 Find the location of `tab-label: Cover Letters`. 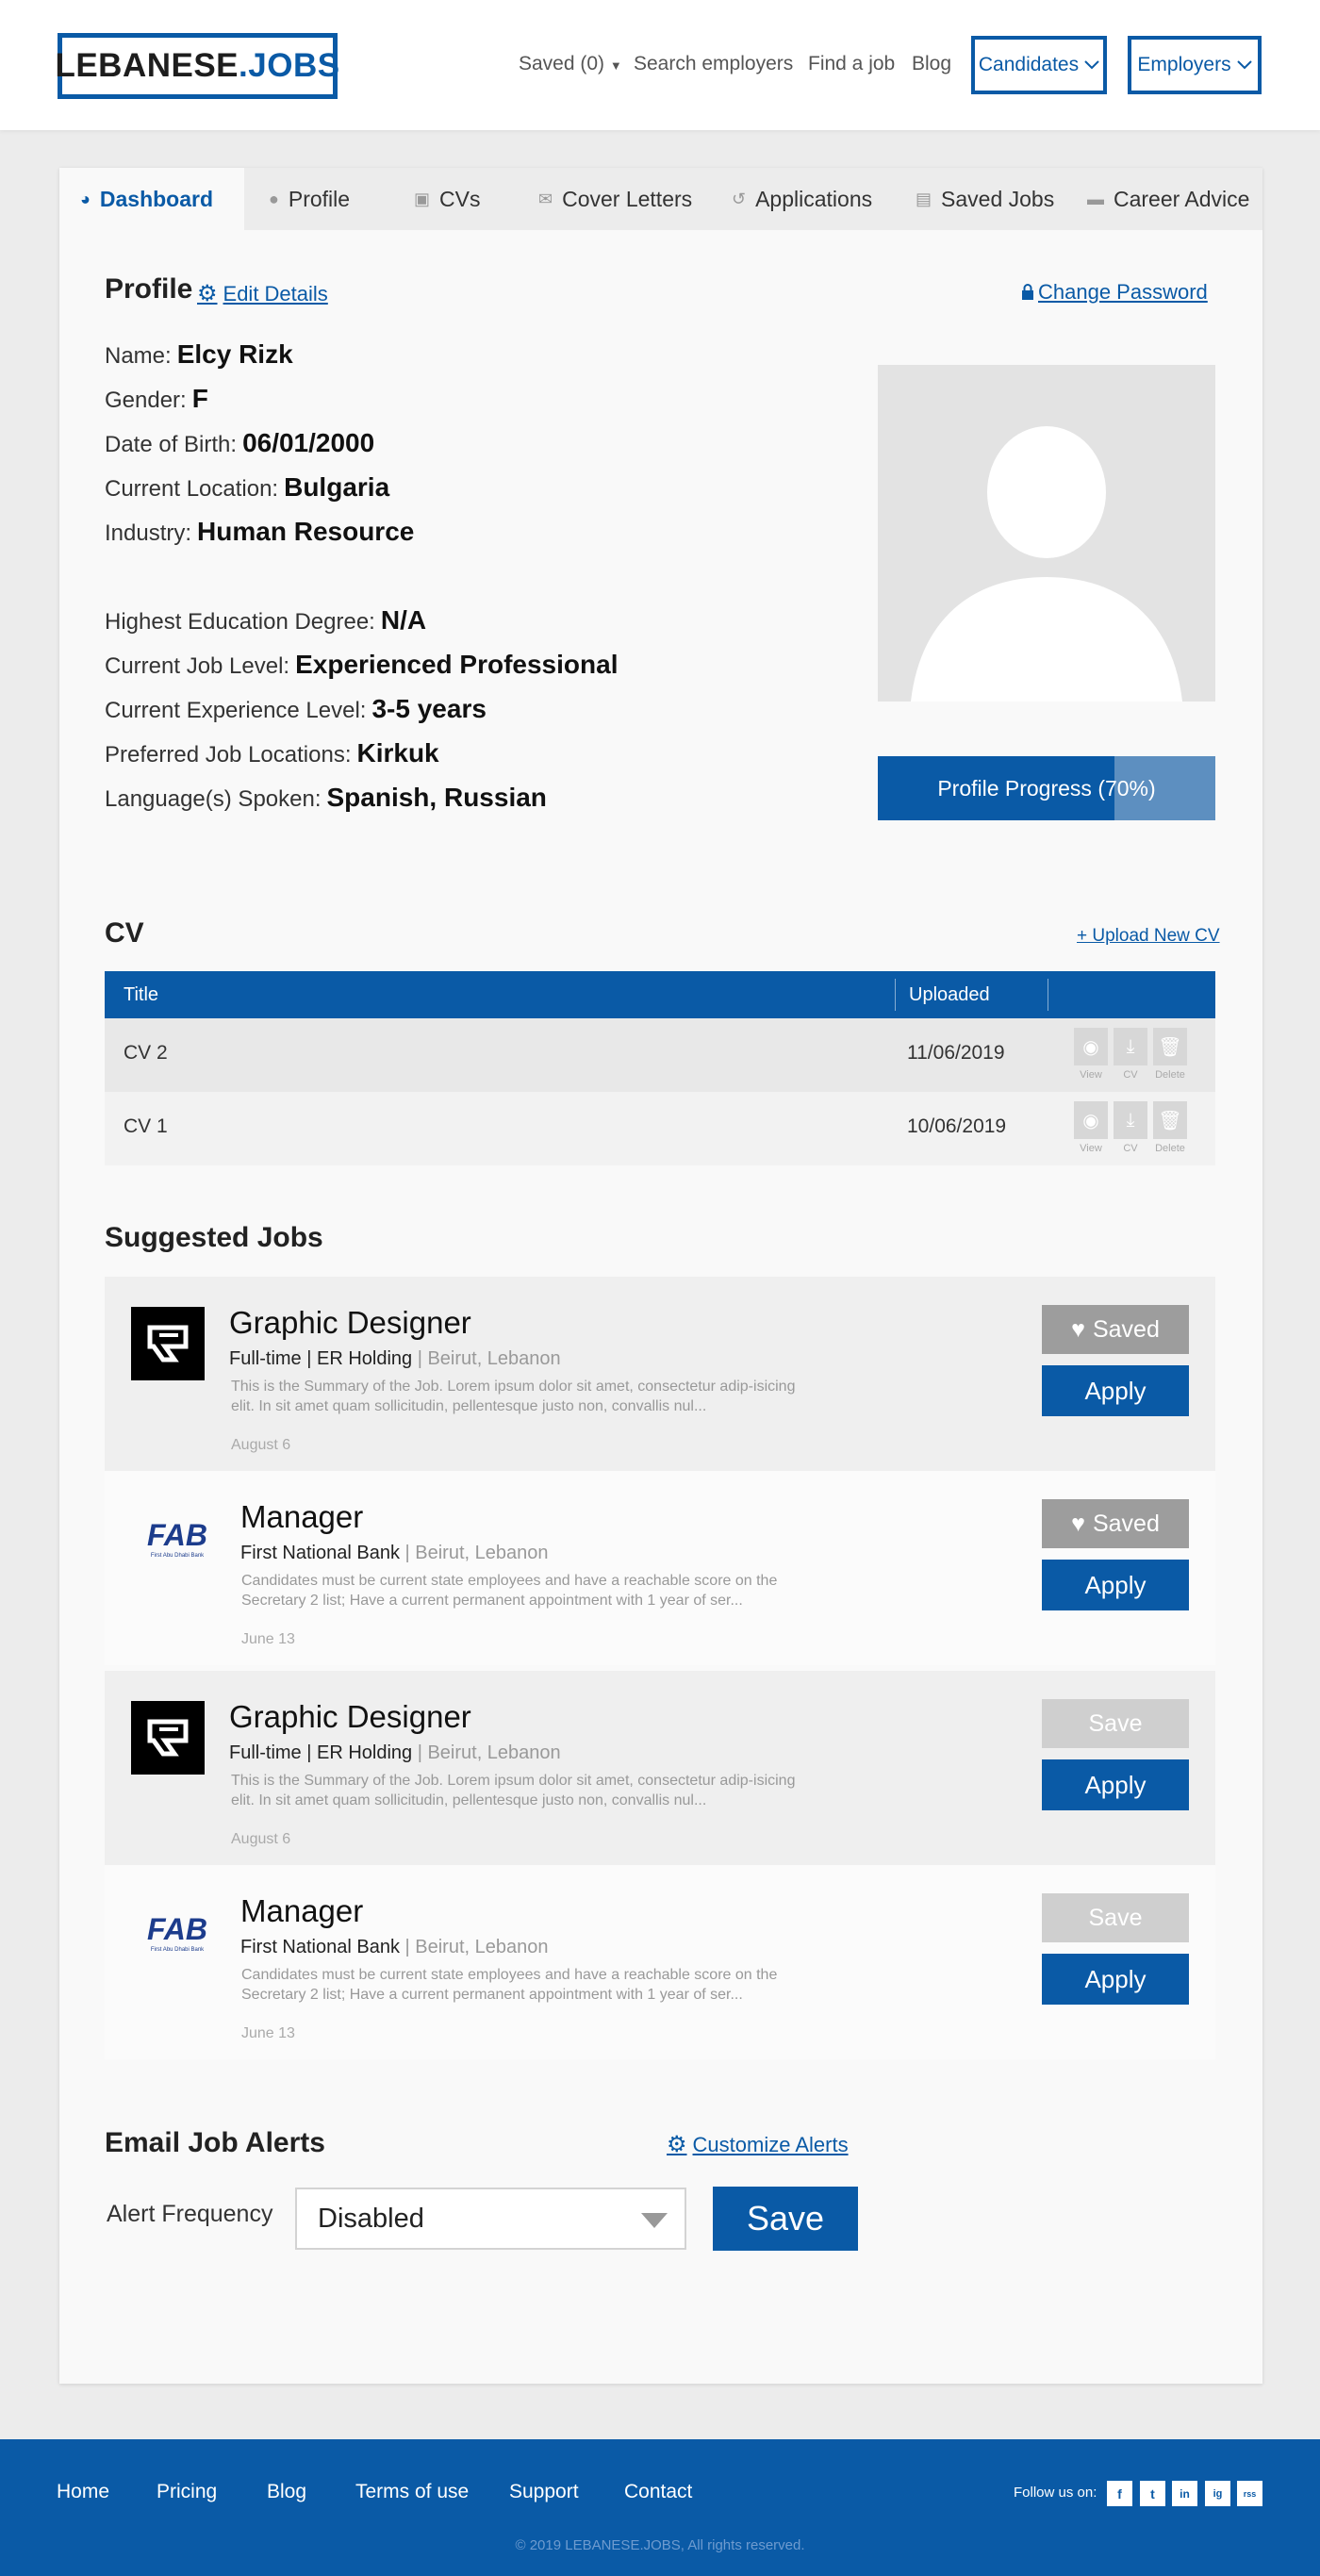

tab-label: Cover Letters is located at coordinates (627, 198).